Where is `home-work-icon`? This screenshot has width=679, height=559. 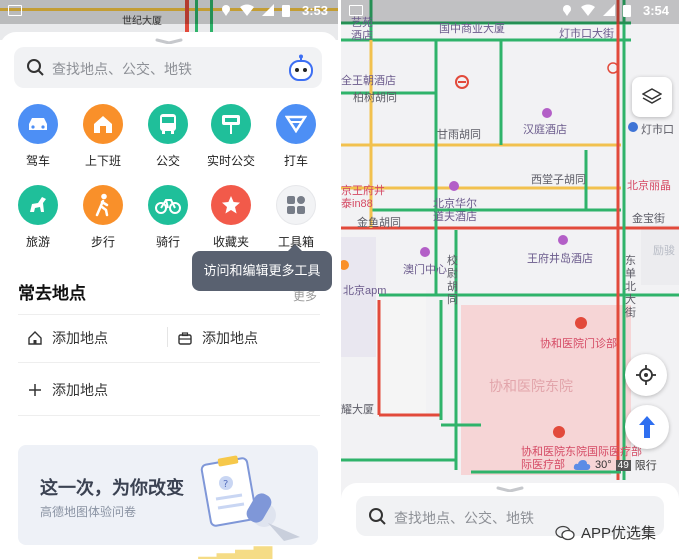 home-work-icon is located at coordinates (103, 124).